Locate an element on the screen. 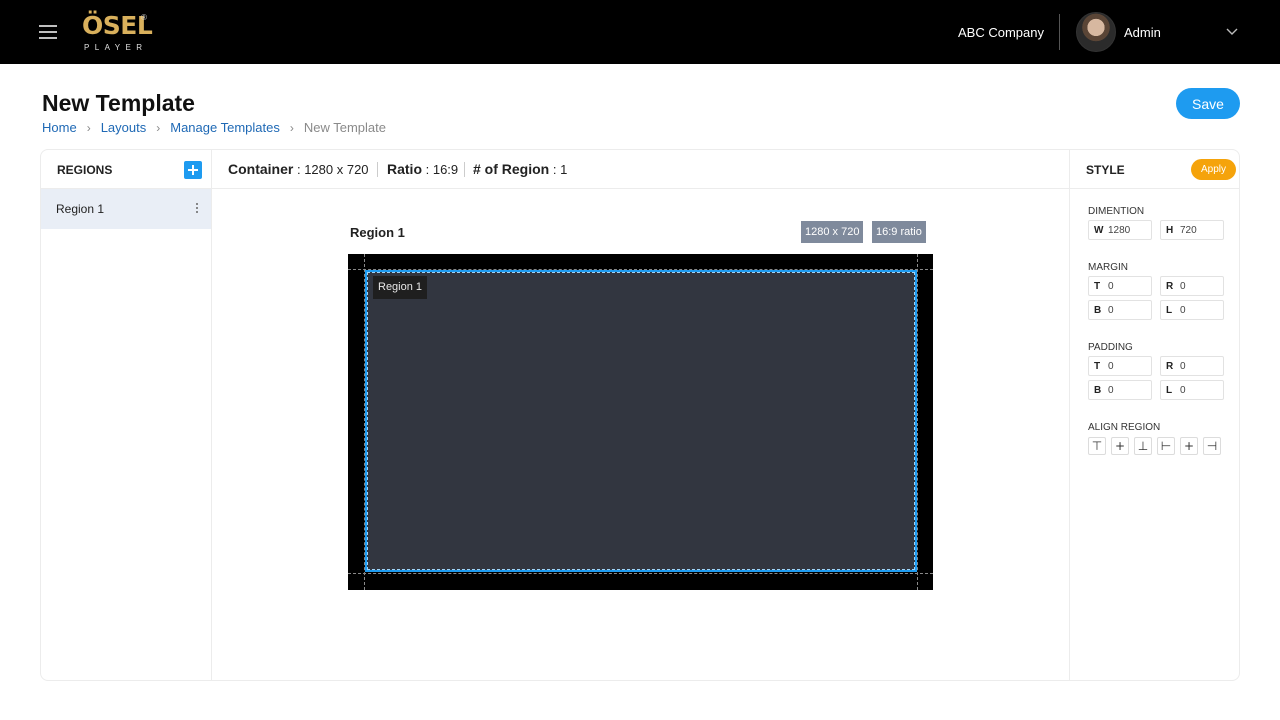  padding-left-label: L is located at coordinates (1169, 390).